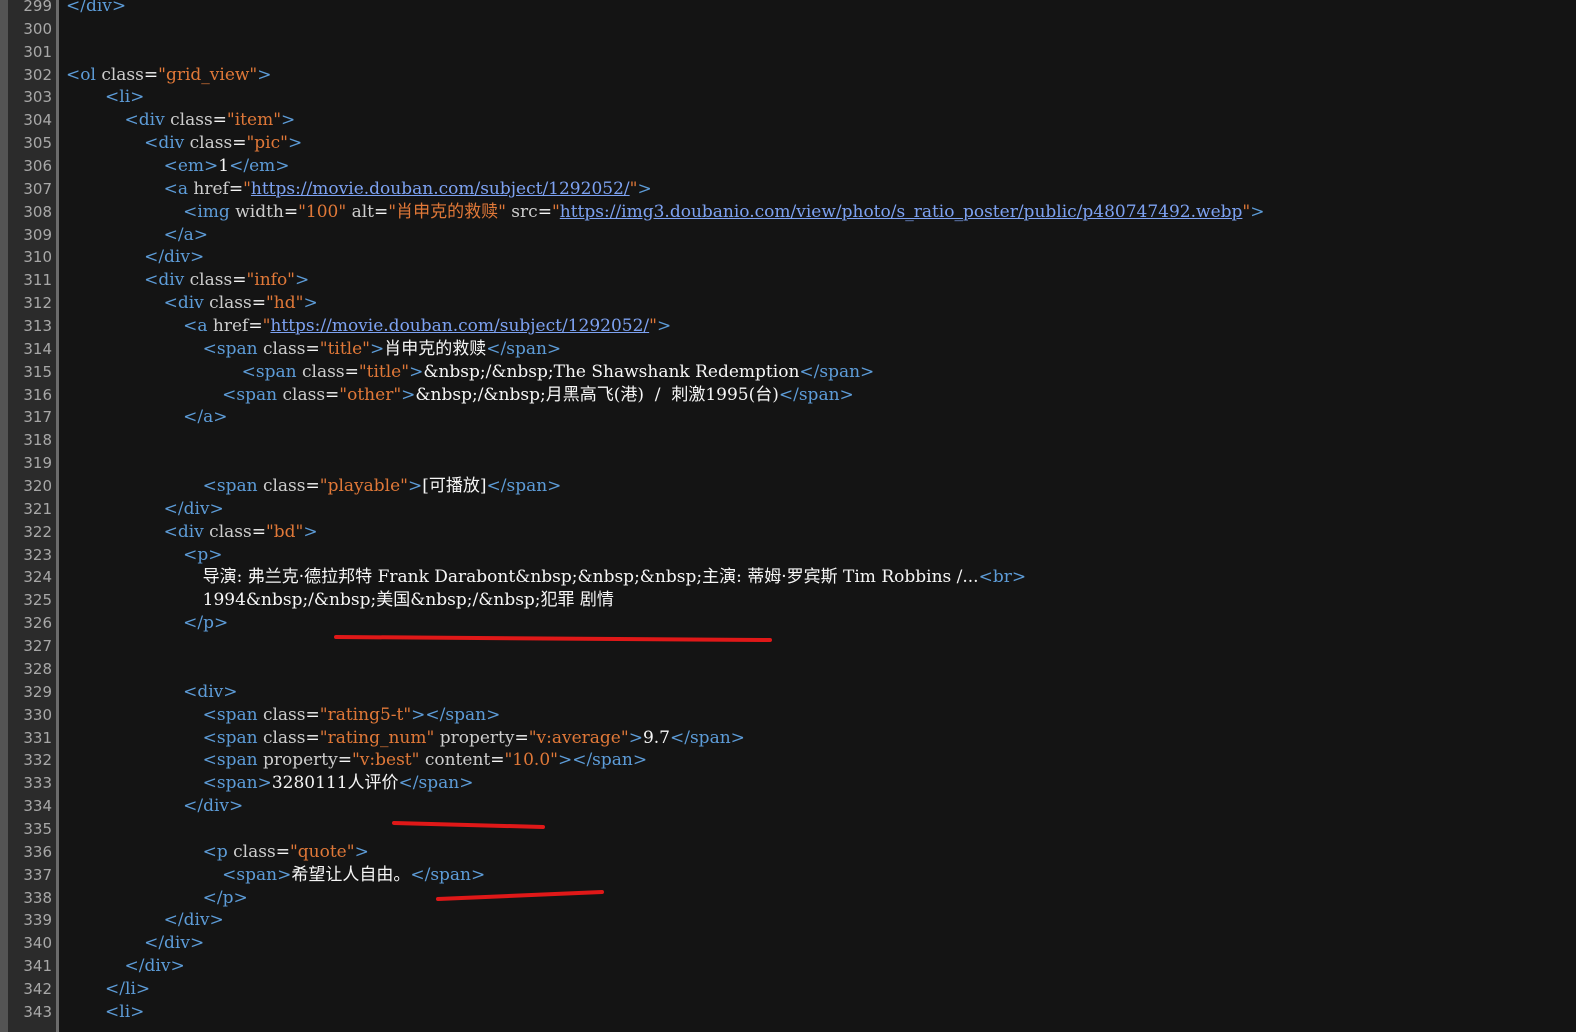  I want to click on line-number: 323, so click(37, 554).